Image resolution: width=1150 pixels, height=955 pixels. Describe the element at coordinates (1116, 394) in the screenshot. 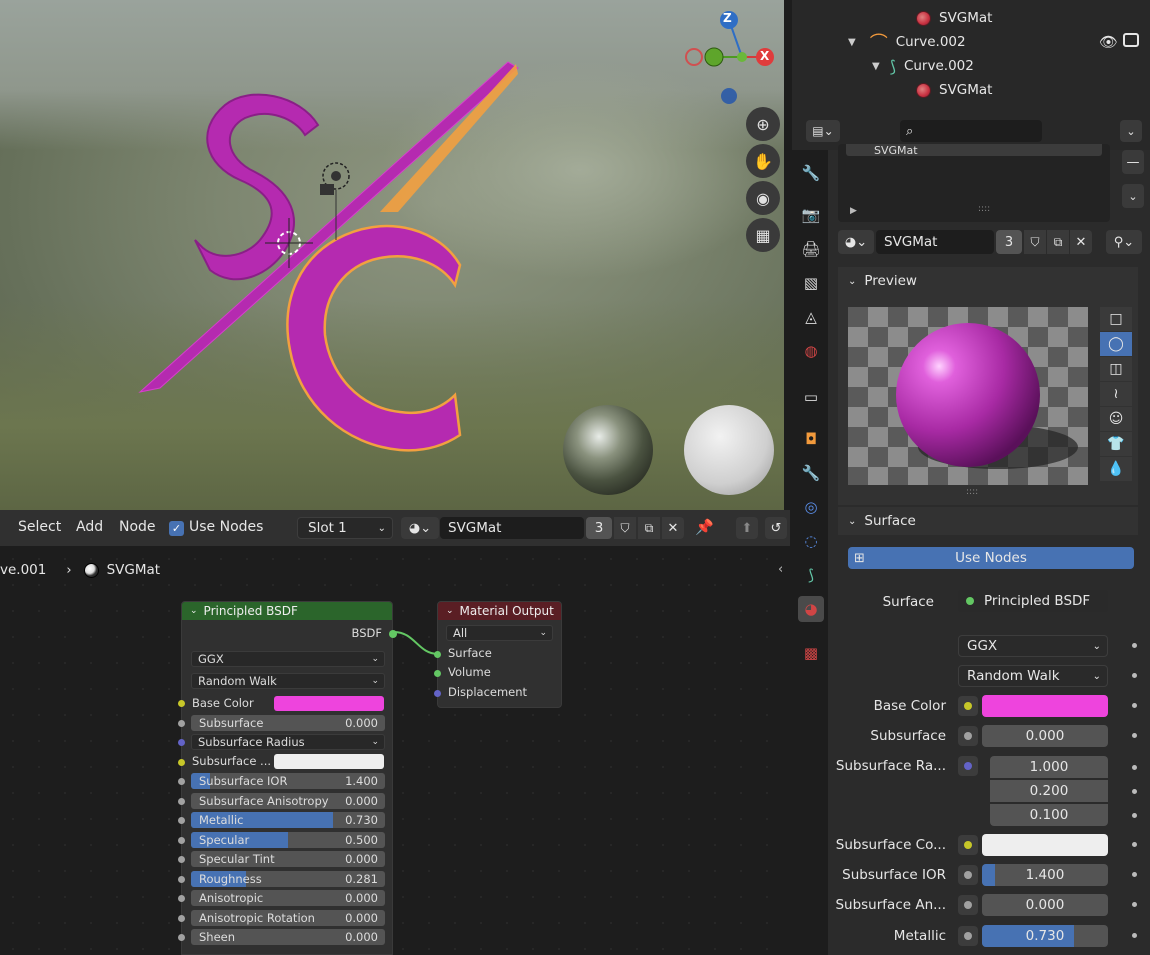

I see `hair-preview-icon: ≀` at that location.